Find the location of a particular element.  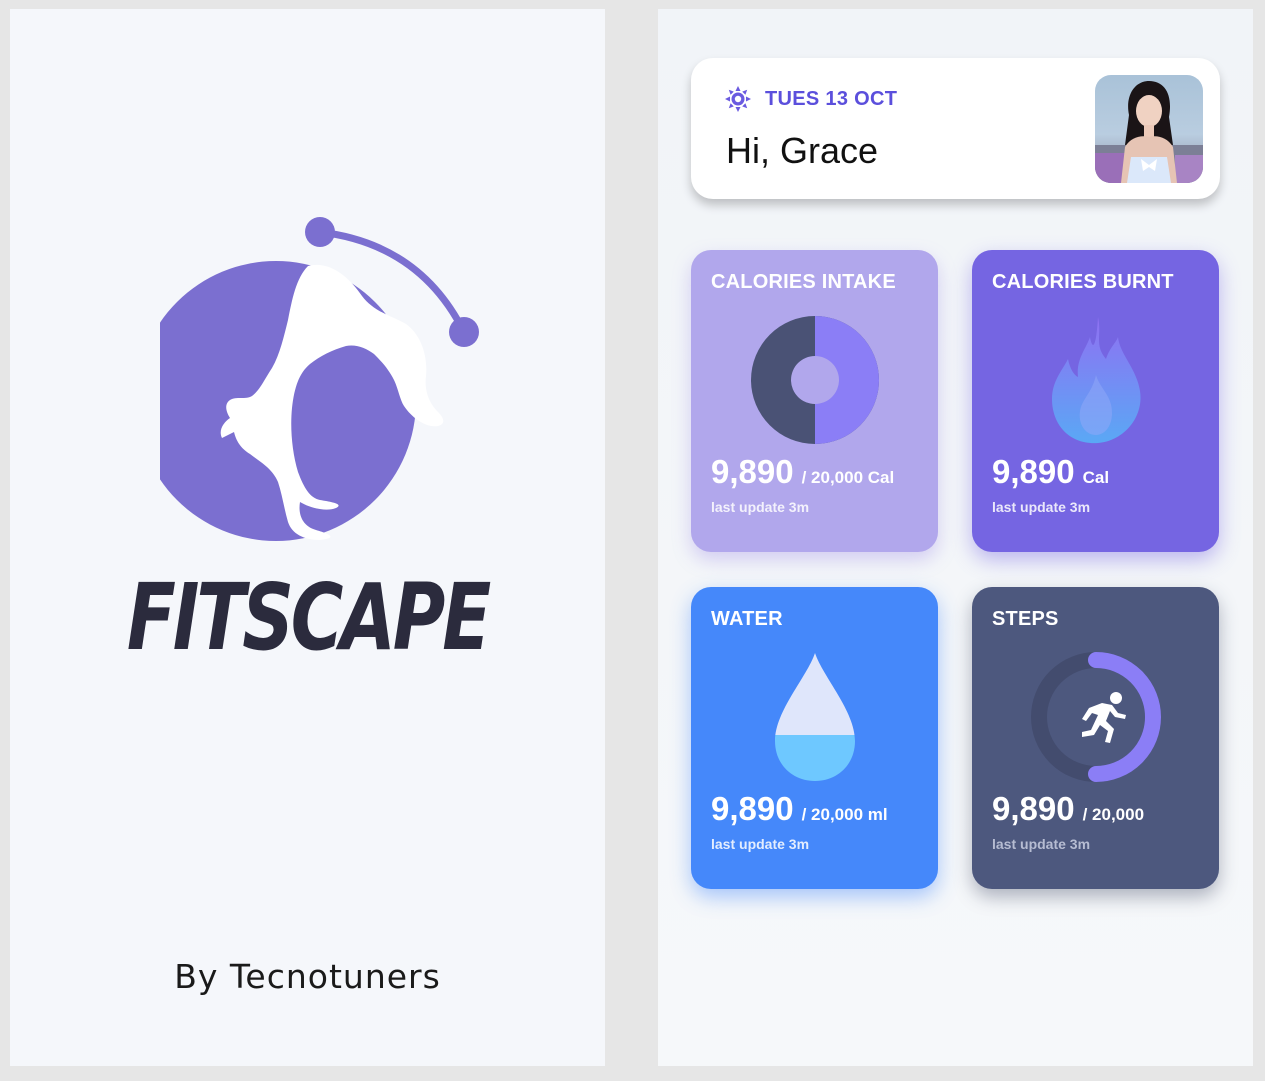

card-value-row: 9,890 / 20,000 Cal is located at coordinates (802, 472).